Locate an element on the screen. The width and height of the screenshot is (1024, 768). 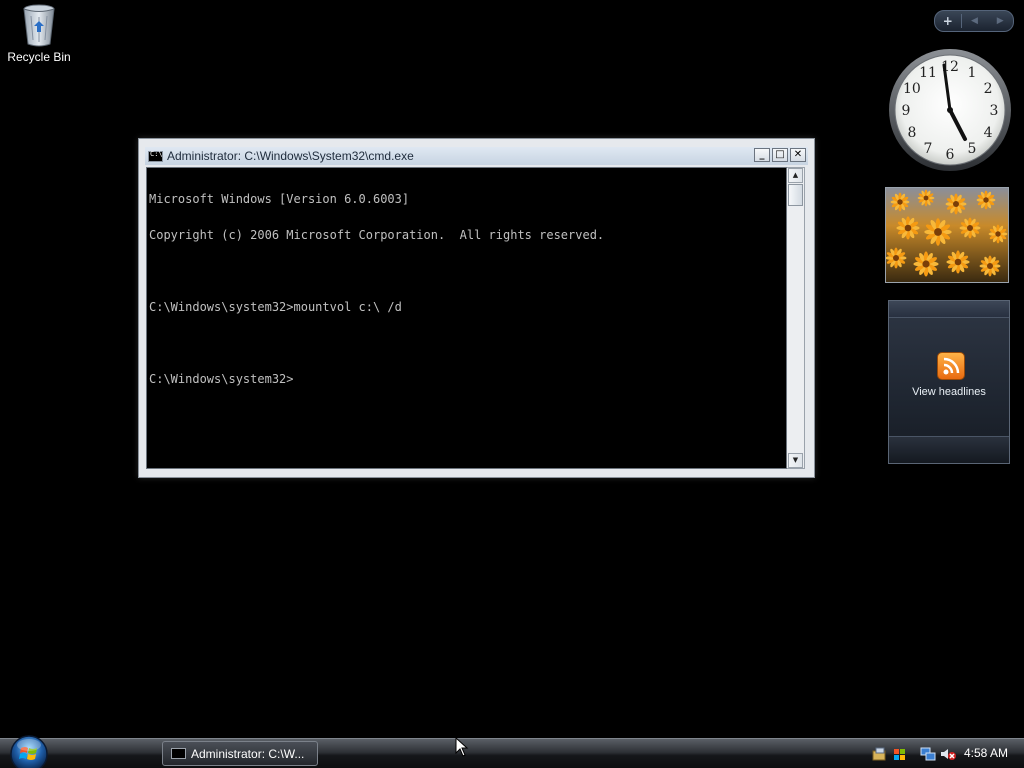
view-headlines-link: View headlines is located at coordinates (949, 392).